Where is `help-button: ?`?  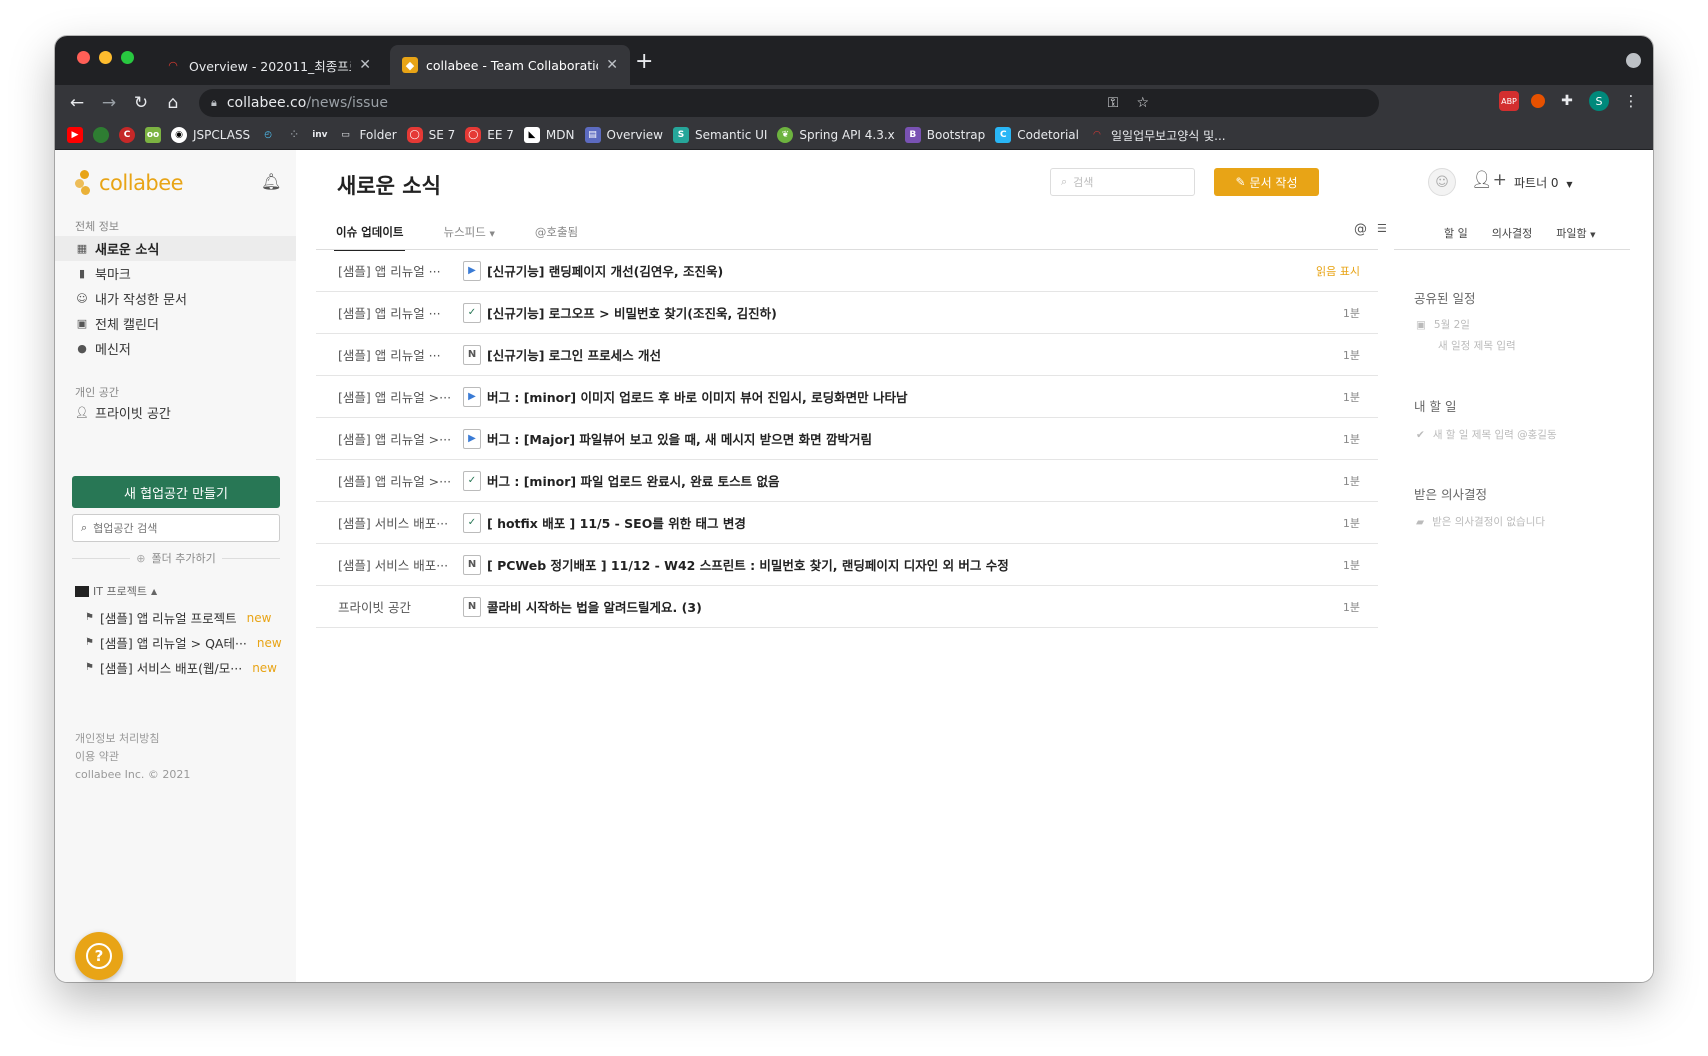 help-button: ? is located at coordinates (99, 956).